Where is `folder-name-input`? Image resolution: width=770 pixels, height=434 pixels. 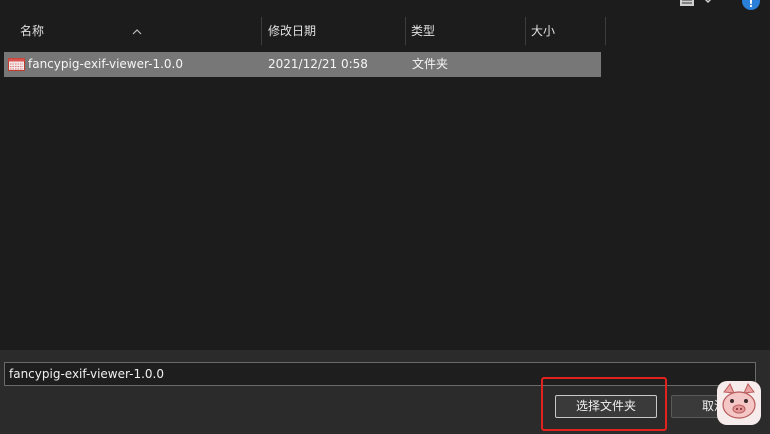
folder-name-input is located at coordinates (380, 374).